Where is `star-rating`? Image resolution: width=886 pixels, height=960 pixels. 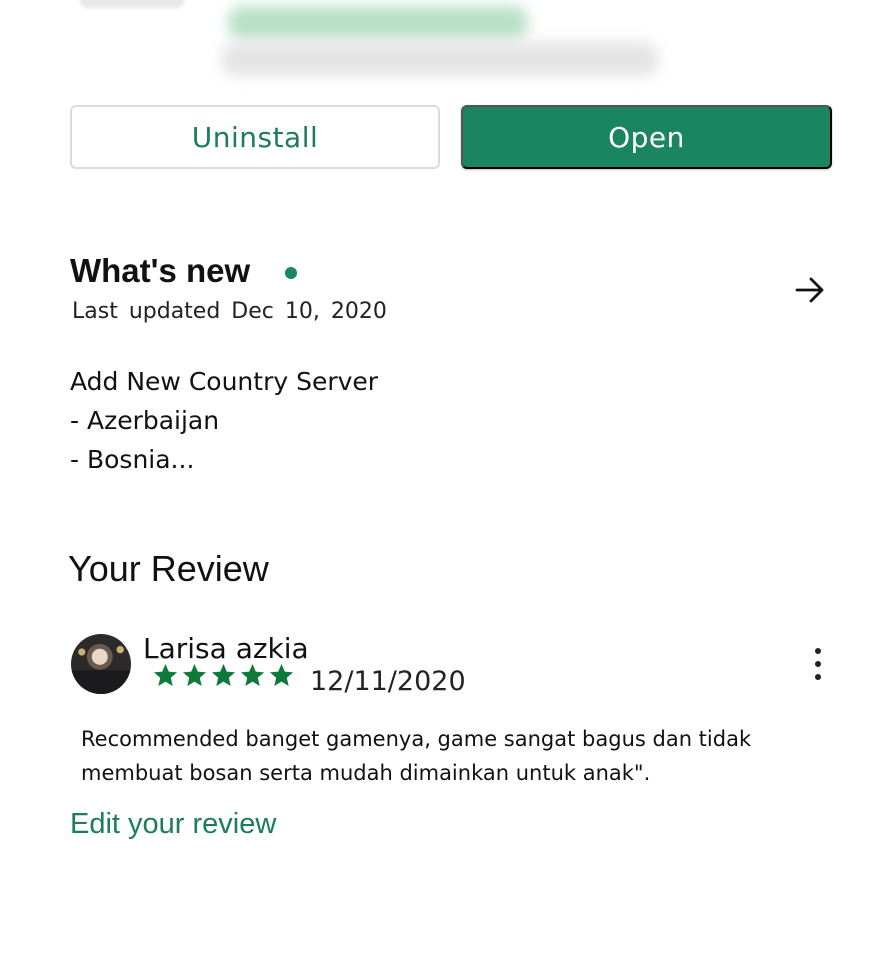
star-rating is located at coordinates (223, 675).